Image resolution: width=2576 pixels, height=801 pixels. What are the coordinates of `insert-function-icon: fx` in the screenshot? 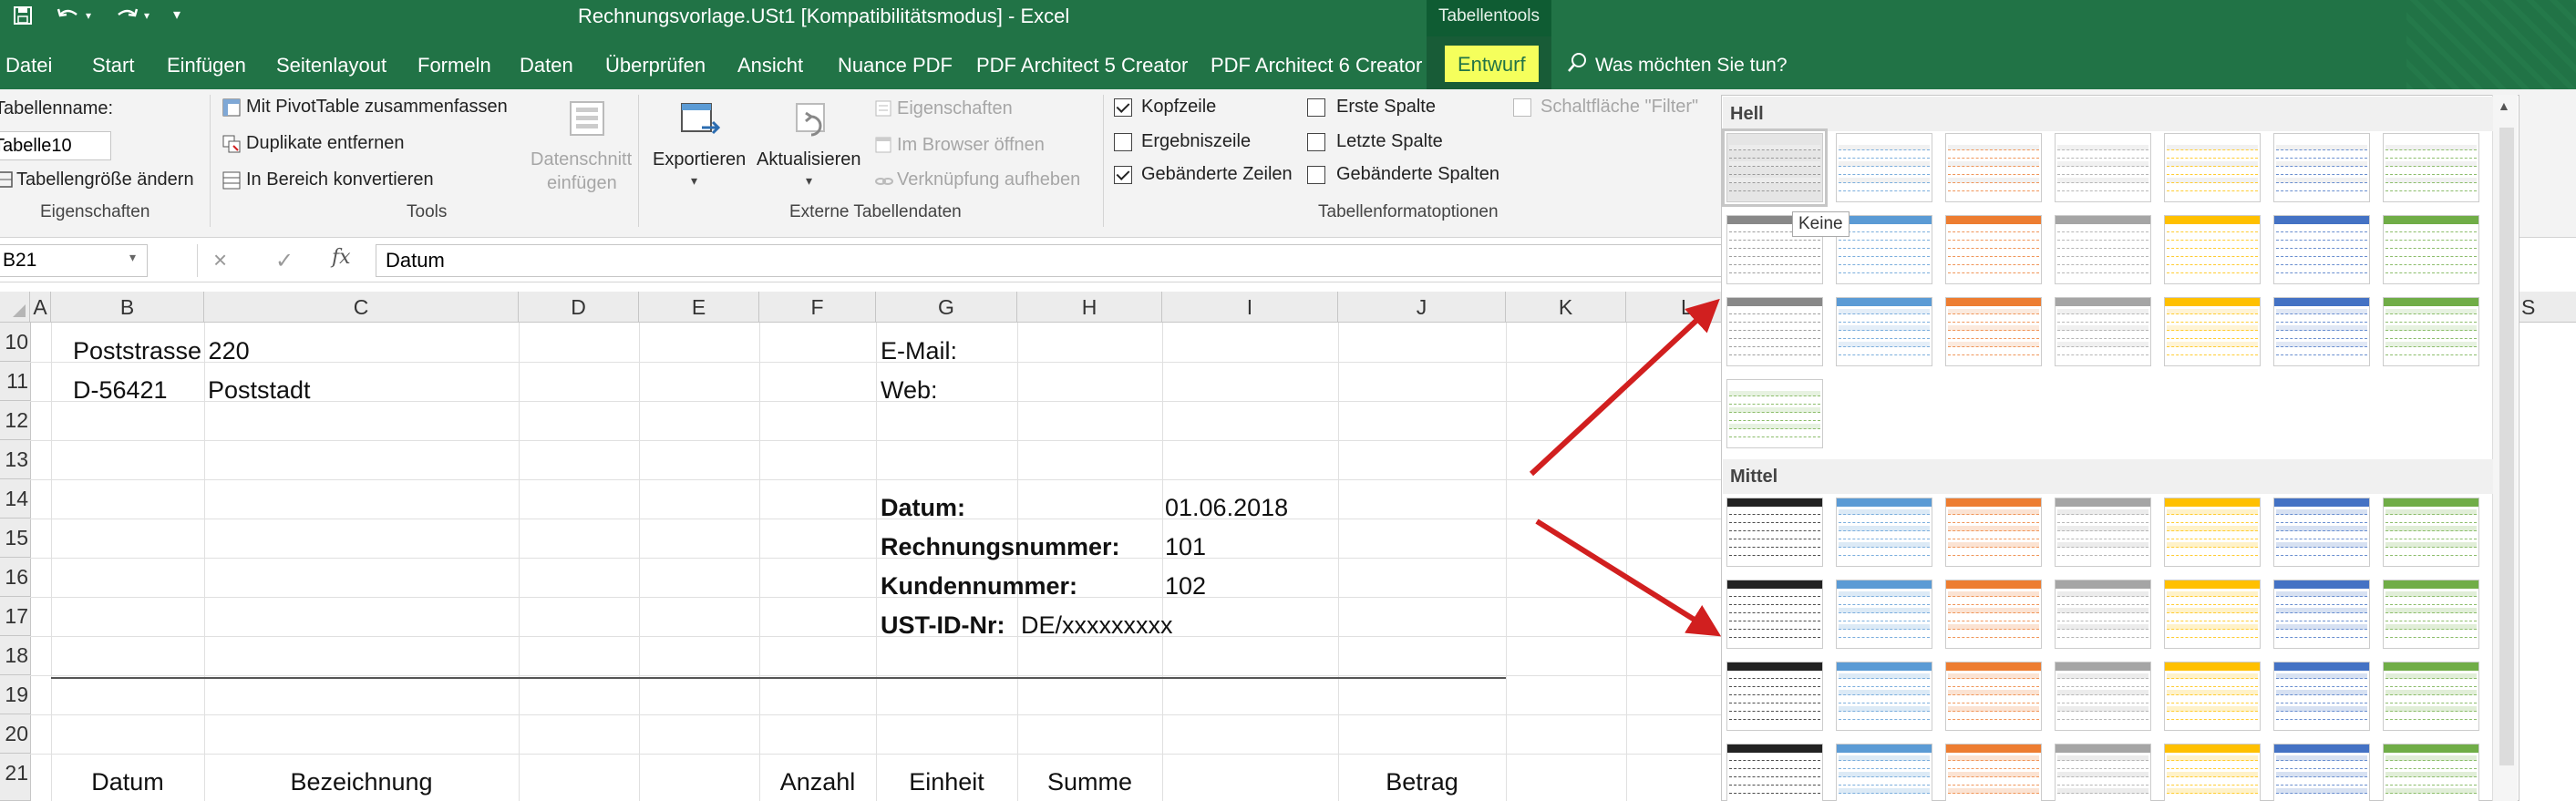 It's located at (341, 257).